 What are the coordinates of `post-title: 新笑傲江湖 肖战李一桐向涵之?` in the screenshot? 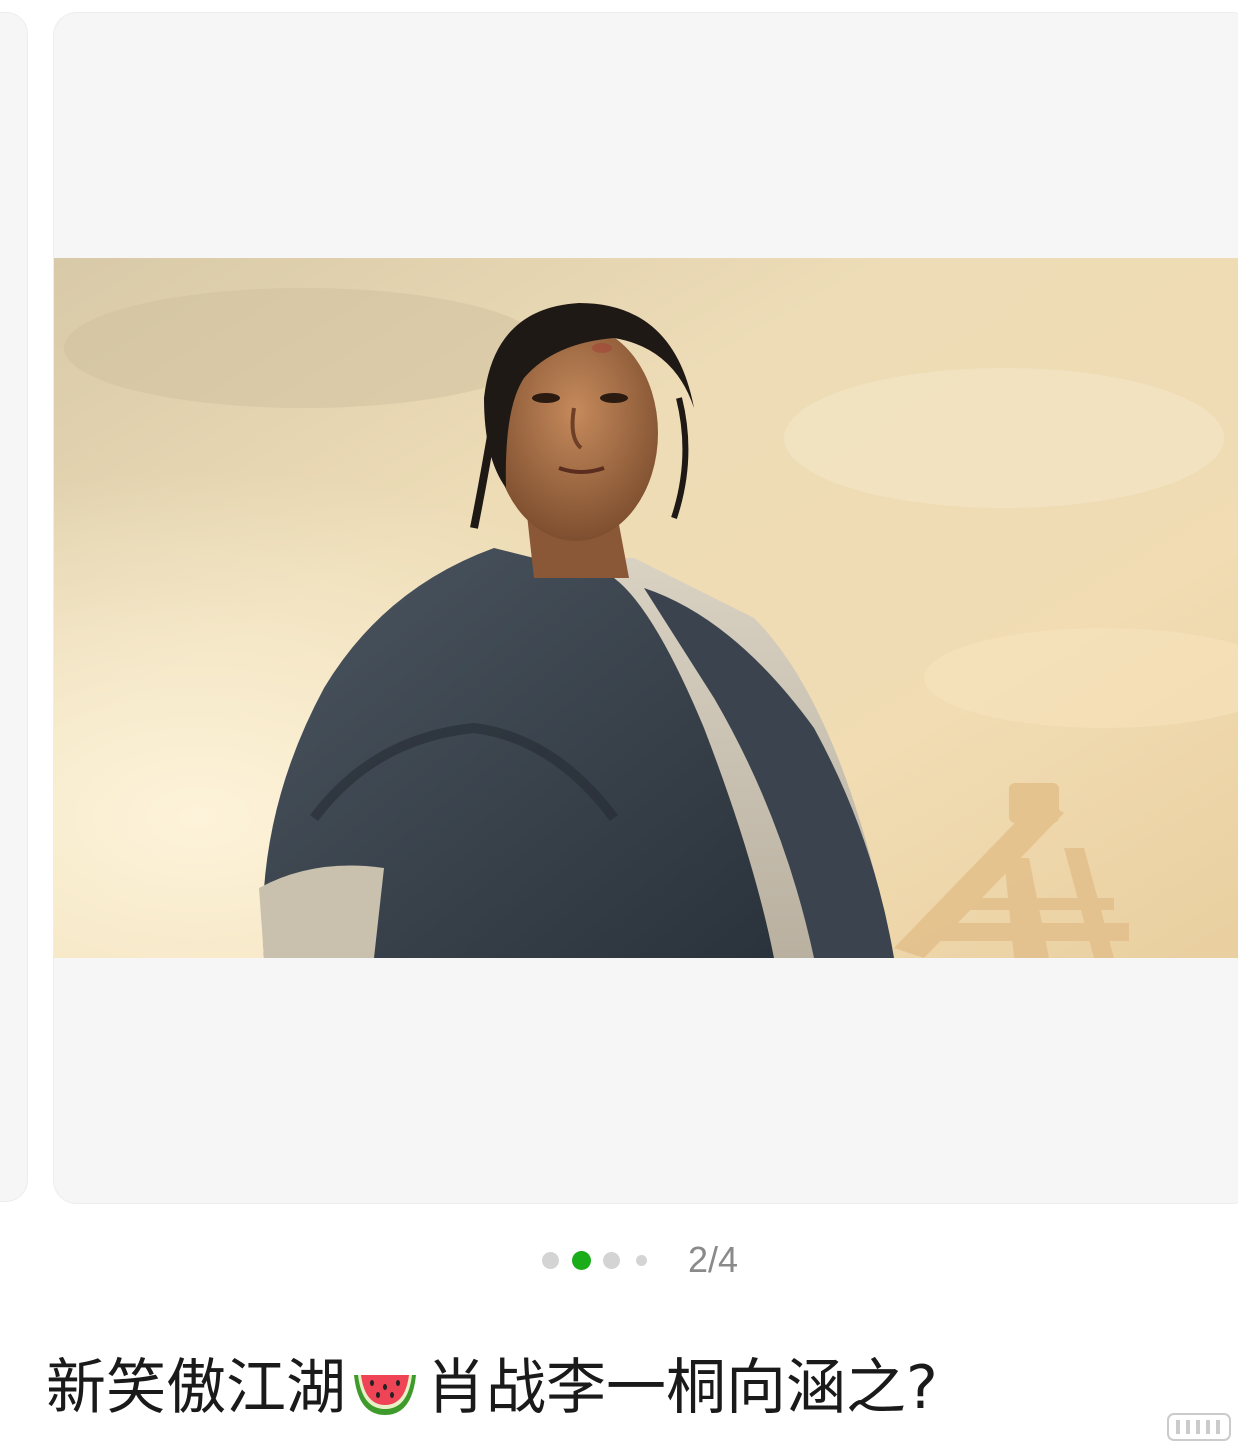 It's located at (492, 1388).